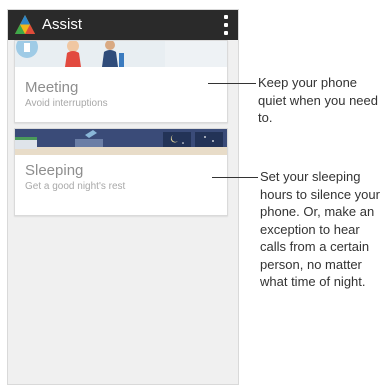 The height and width of the screenshot is (385, 388). Describe the element at coordinates (226, 25) in the screenshot. I see `overflow-menu-icon` at that location.